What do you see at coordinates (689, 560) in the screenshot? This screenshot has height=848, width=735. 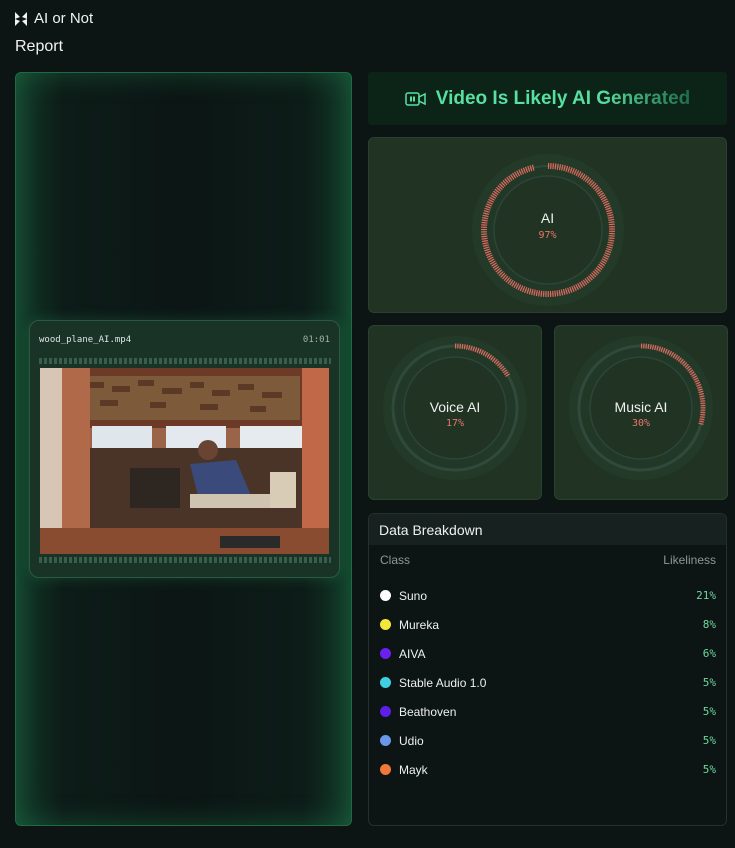 I see `column-header-likeliness: Likeliness` at bounding box center [689, 560].